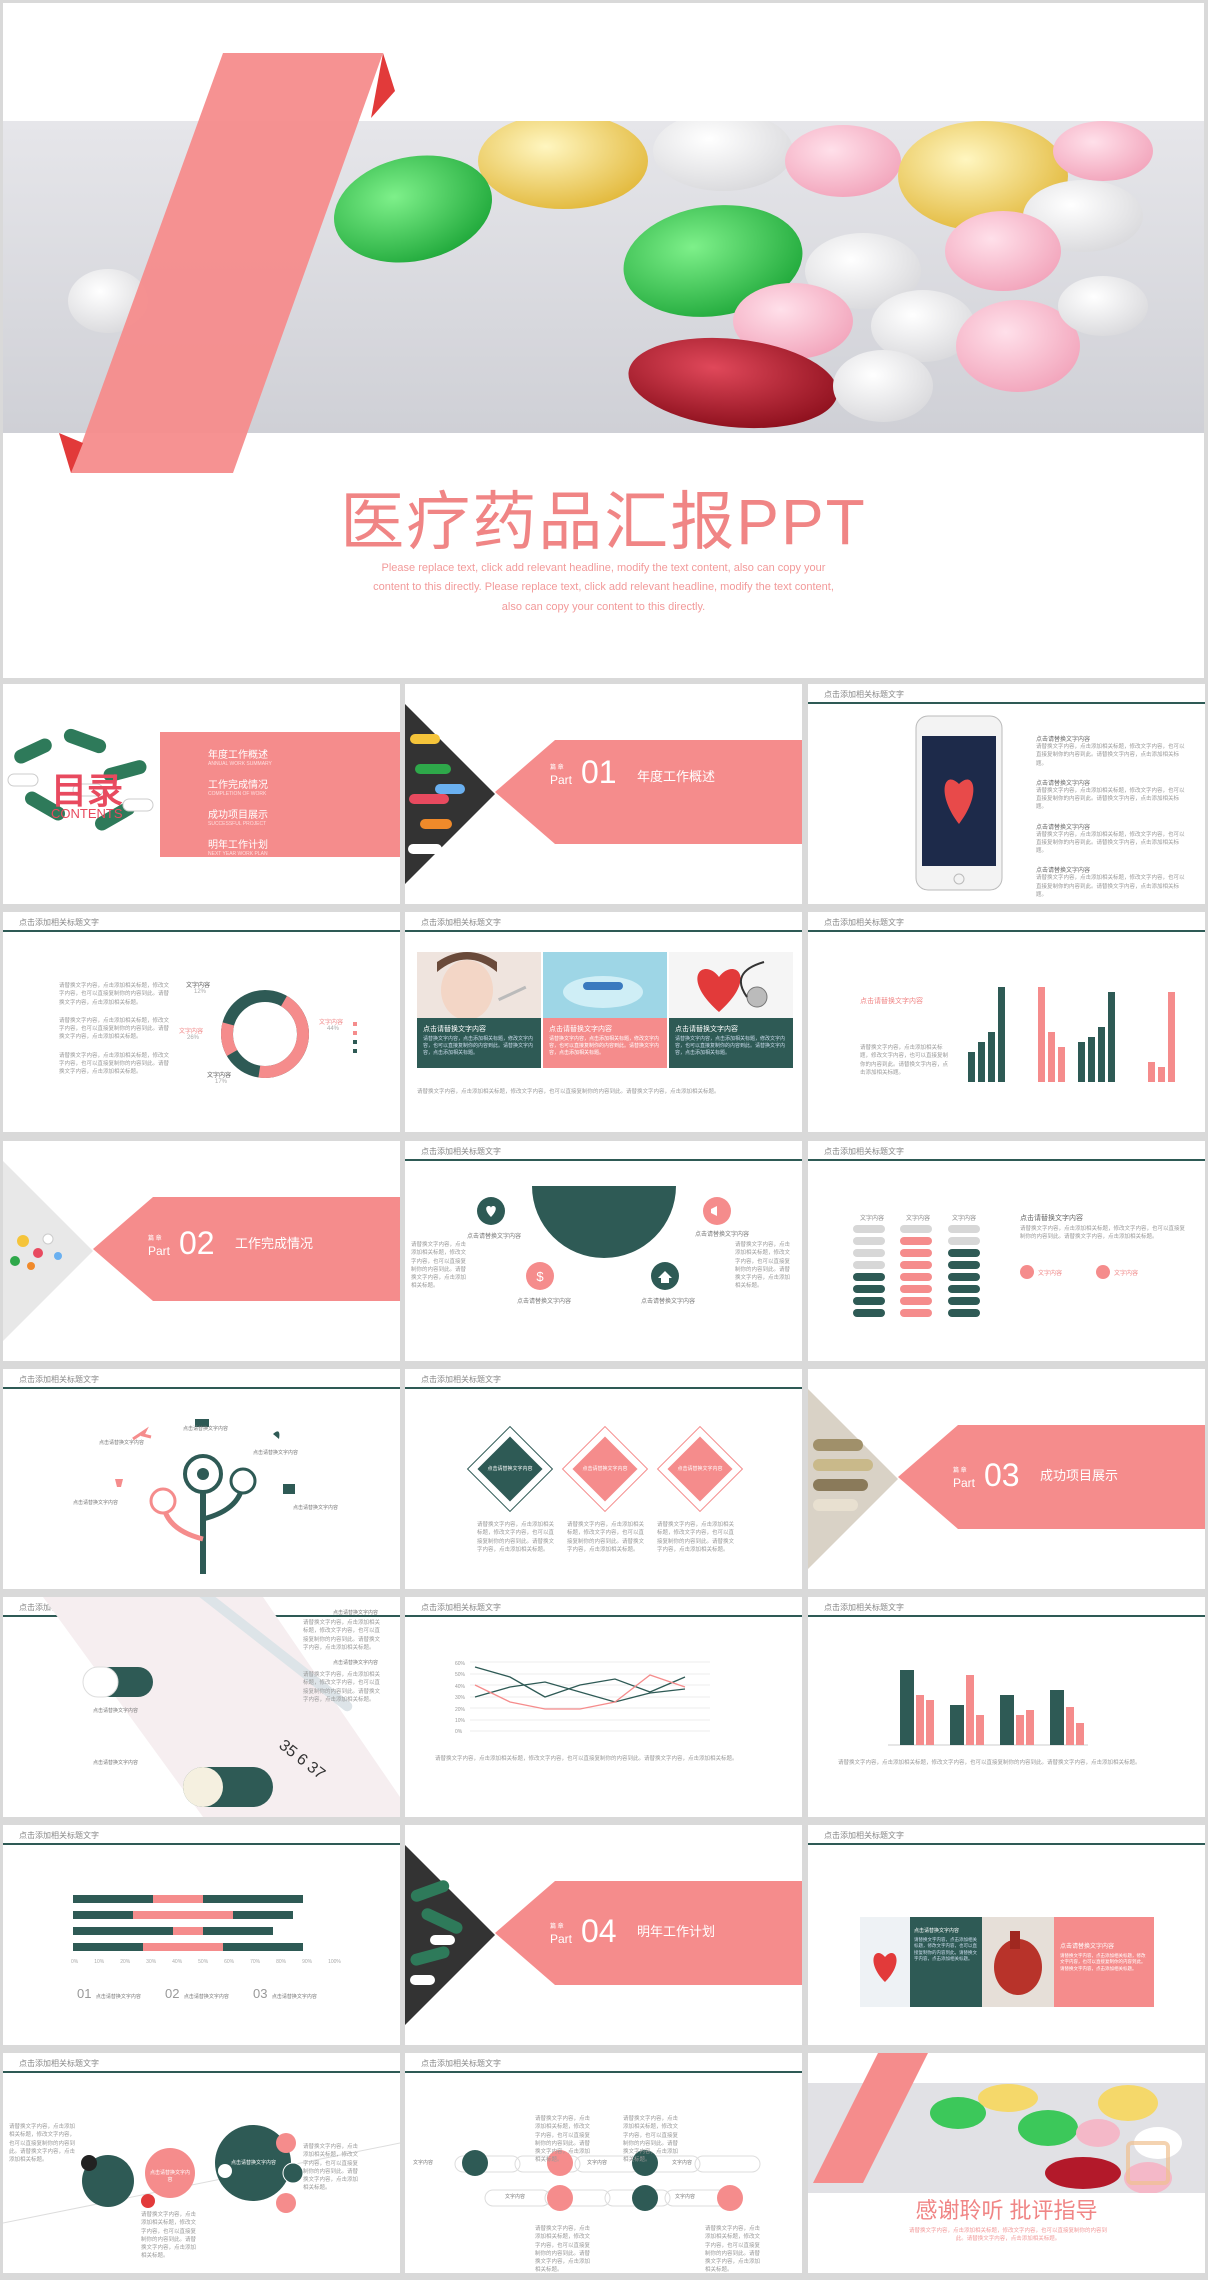 The height and width of the screenshot is (2280, 1208). Describe the element at coordinates (1071, 1034) in the screenshot. I see `bar-chart` at that location.